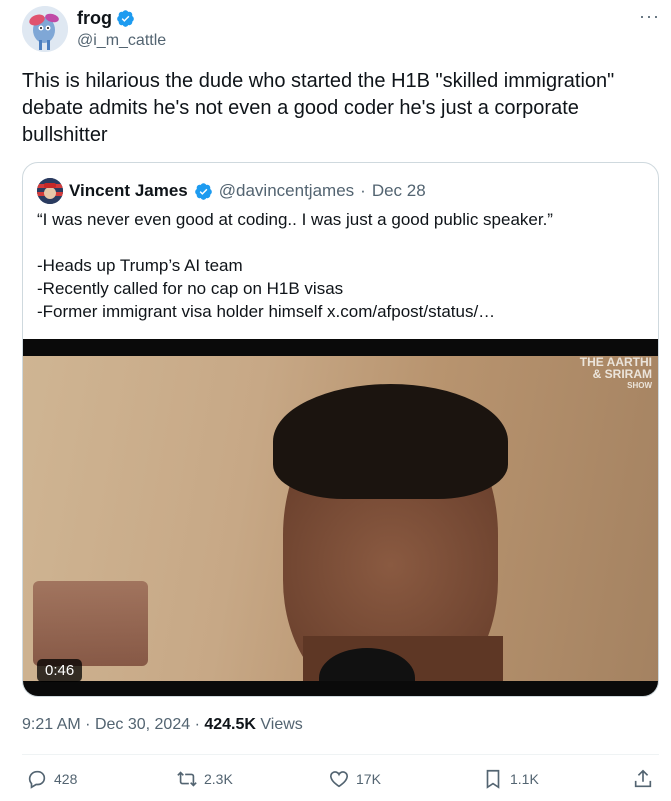 The width and height of the screenshot is (671, 801). Describe the element at coordinates (142, 724) in the screenshot. I see `tweet-date: Dec 30, 2024` at that location.